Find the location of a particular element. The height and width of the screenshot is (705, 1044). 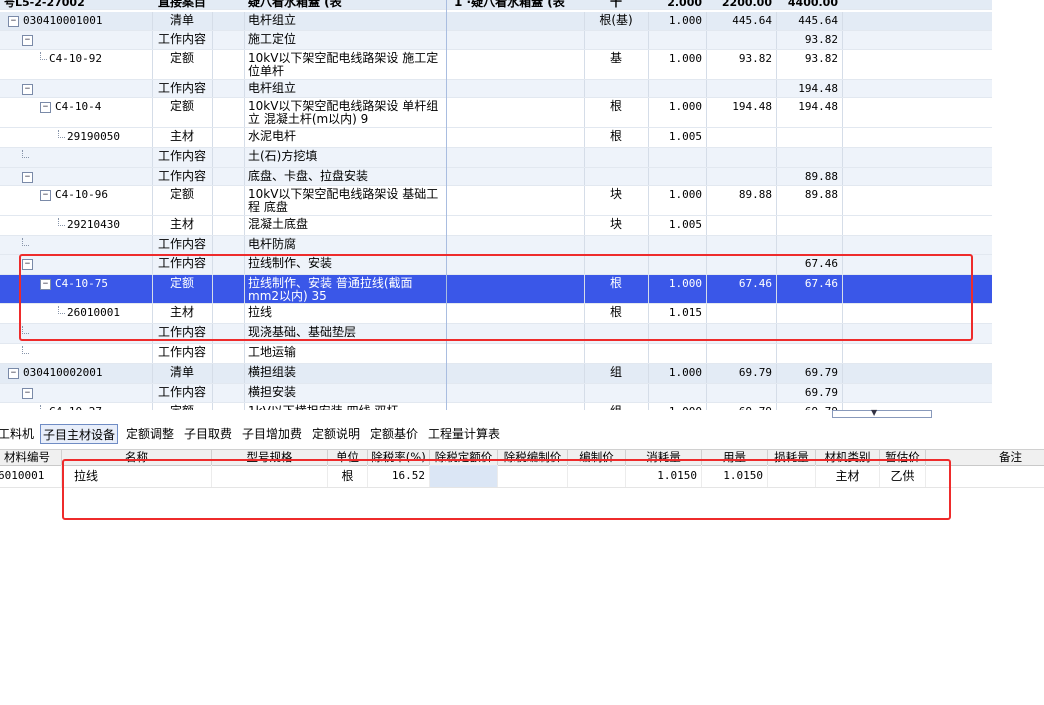

tab-main-material-equipment: 子目主材设备 is located at coordinates (79, 434).